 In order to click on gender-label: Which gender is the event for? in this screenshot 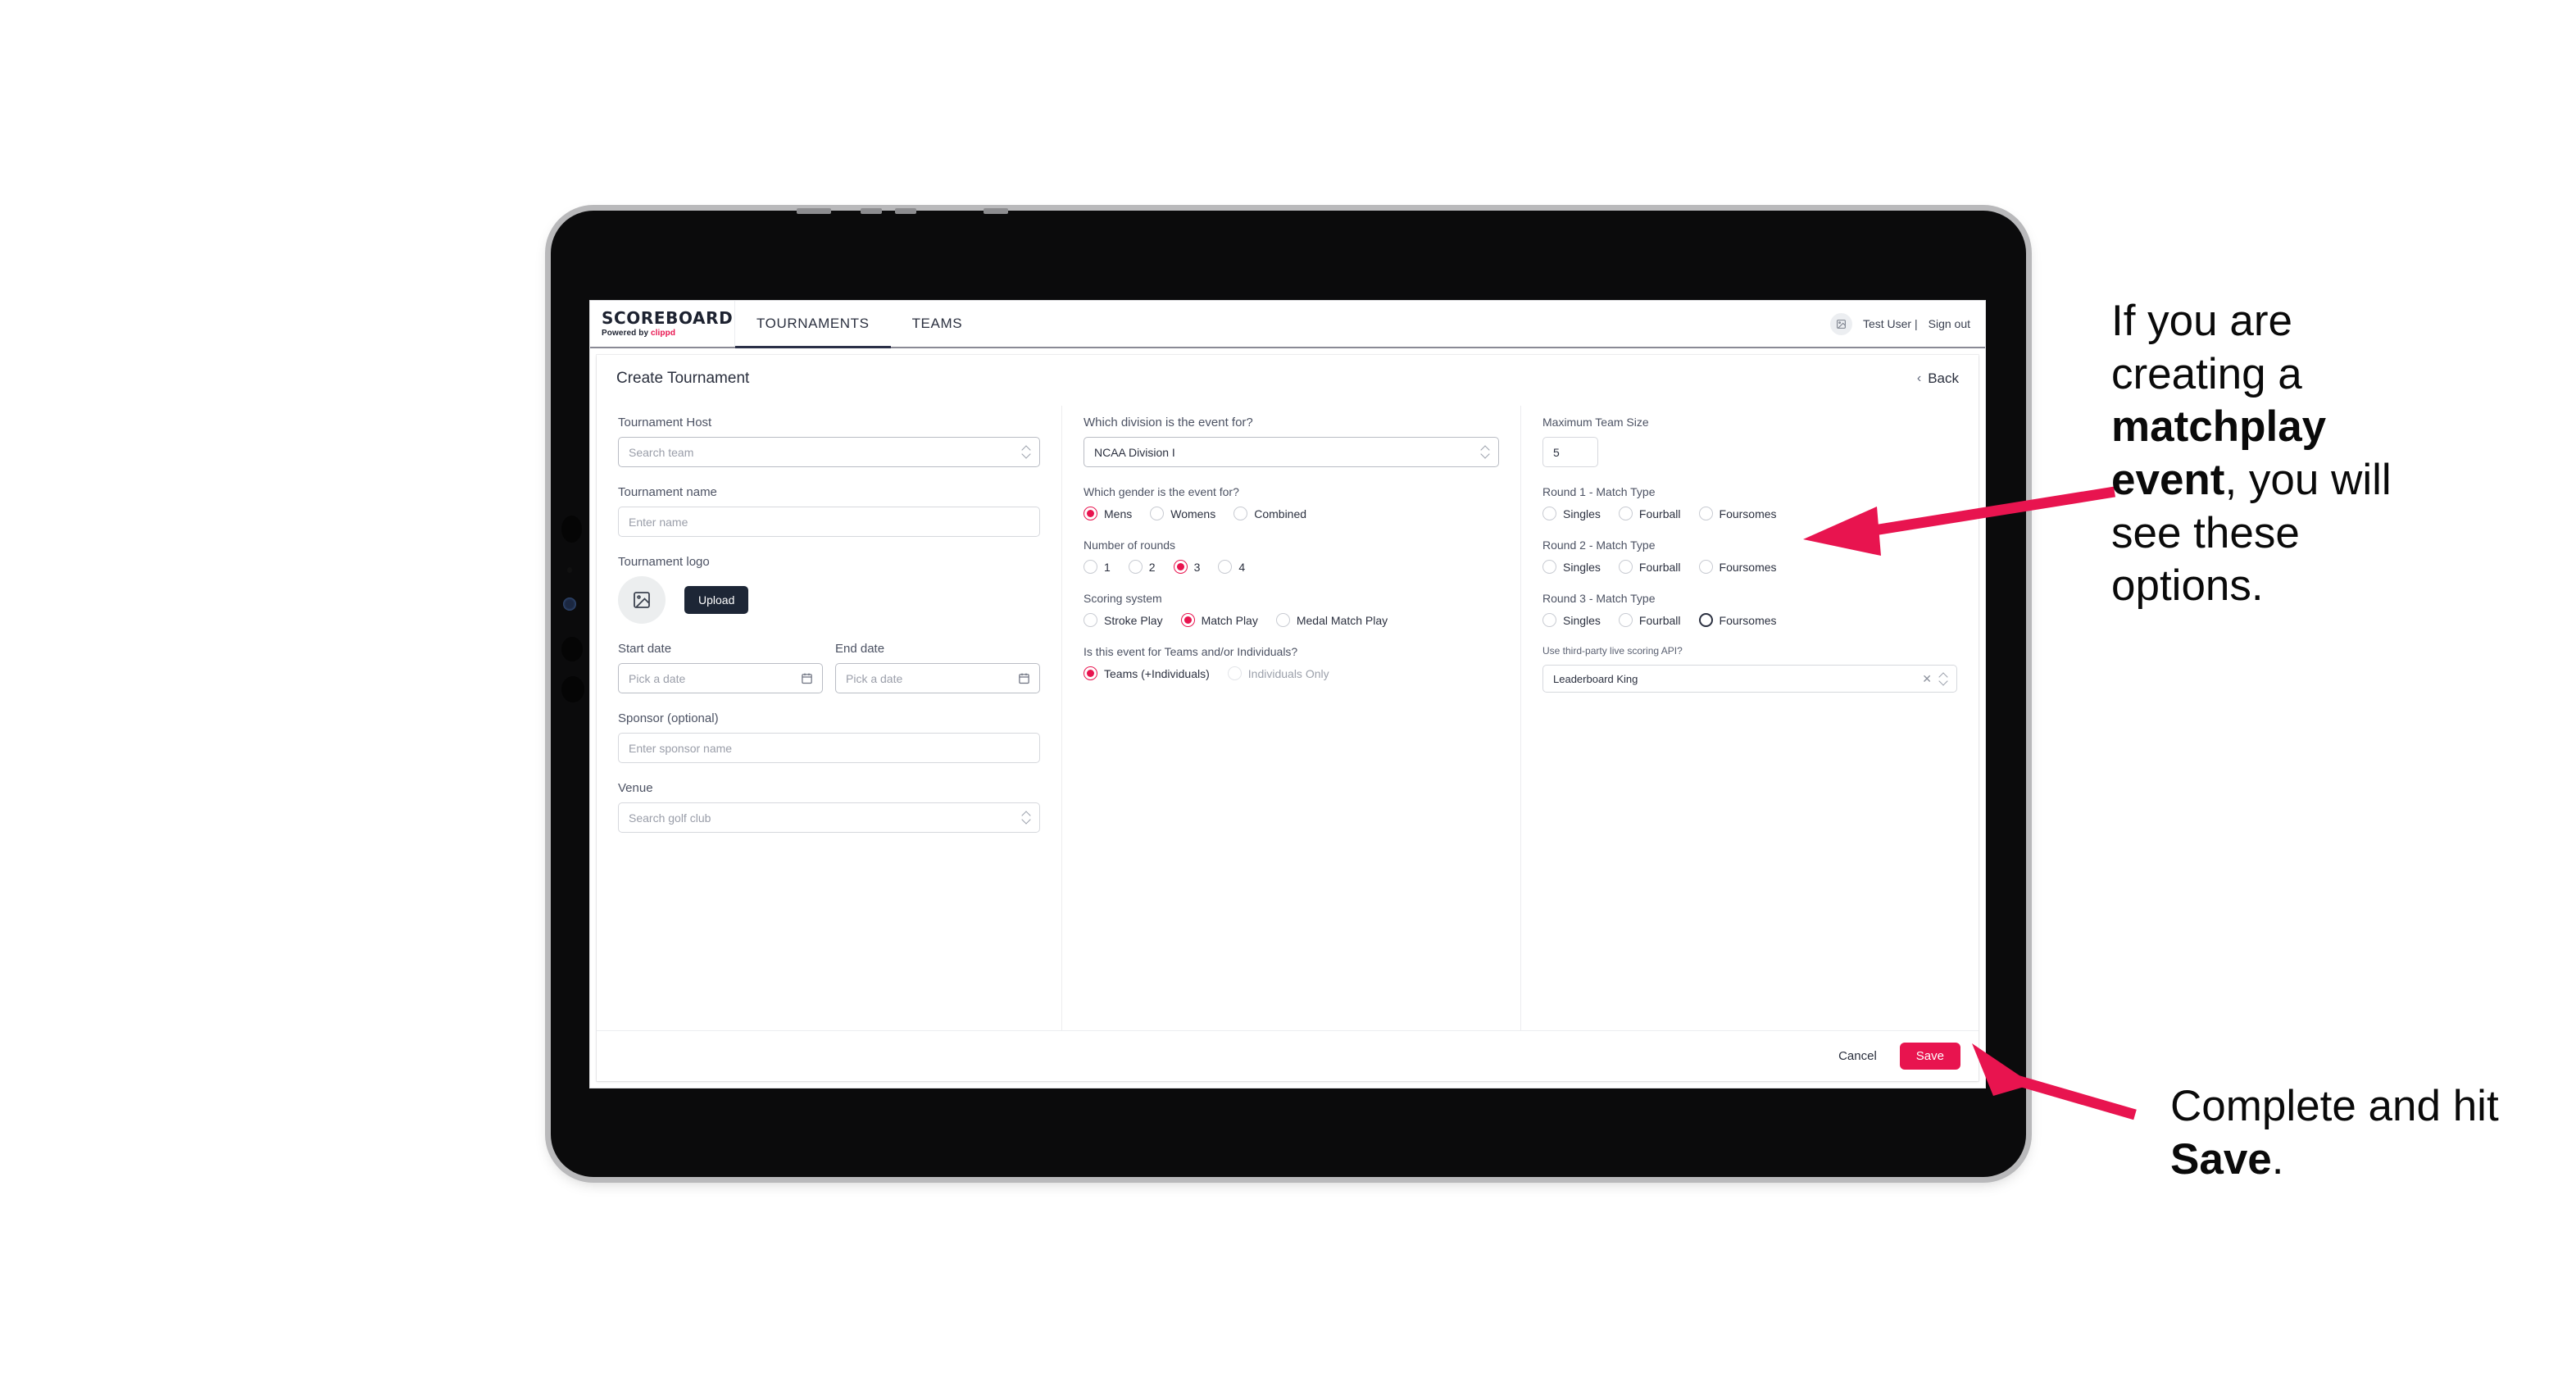, I will do `click(1161, 491)`.